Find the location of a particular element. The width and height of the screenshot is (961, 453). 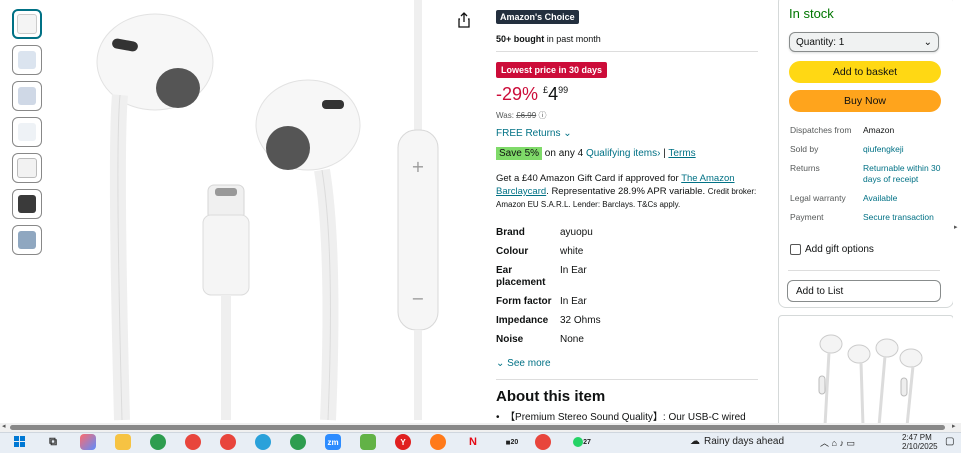

spec-key: Colour is located at coordinates (512, 251).